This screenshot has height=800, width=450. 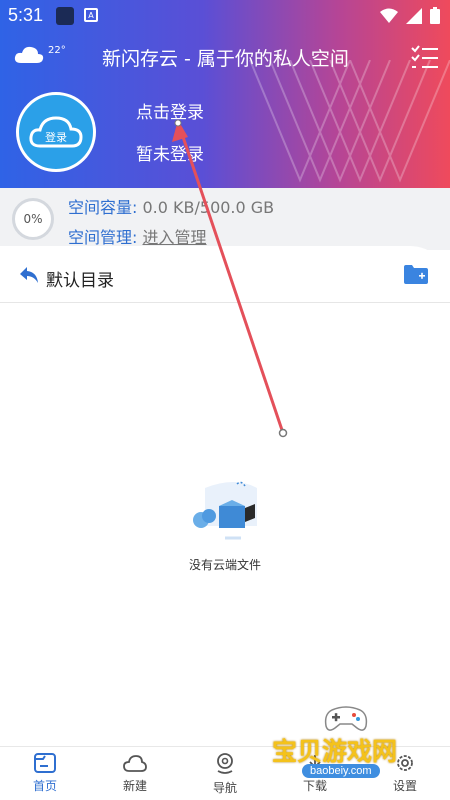 I want to click on empty-box-illustration, so click(x=225, y=510).